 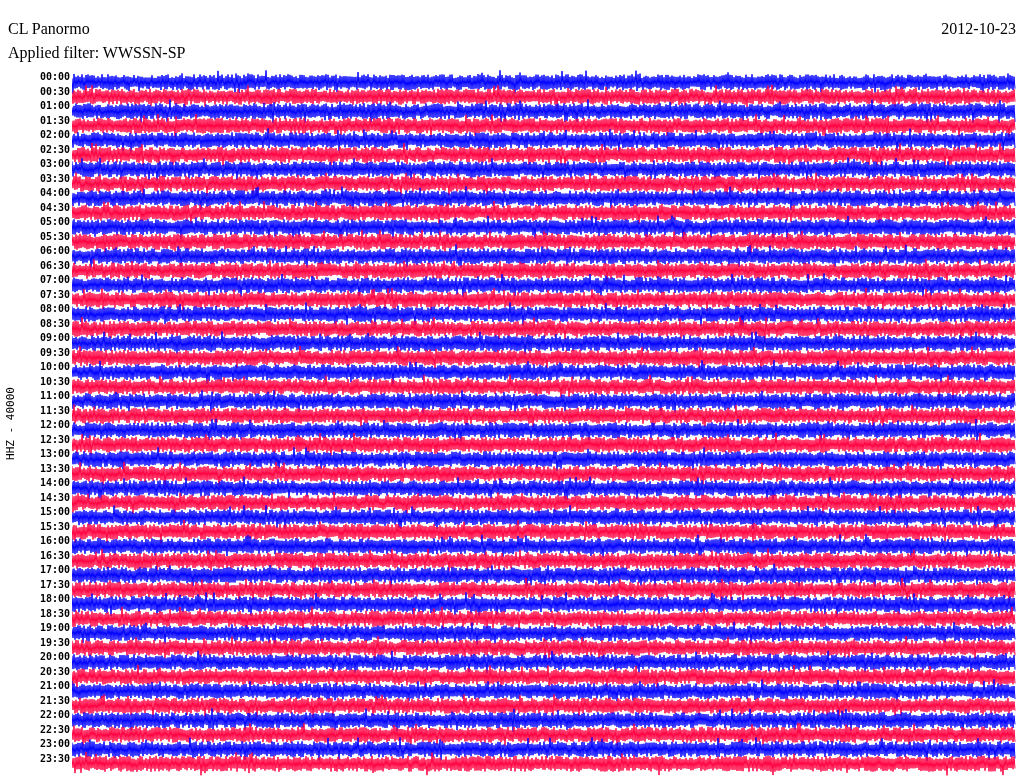 What do you see at coordinates (54, 381) in the screenshot?
I see `time-label: 10:30` at bounding box center [54, 381].